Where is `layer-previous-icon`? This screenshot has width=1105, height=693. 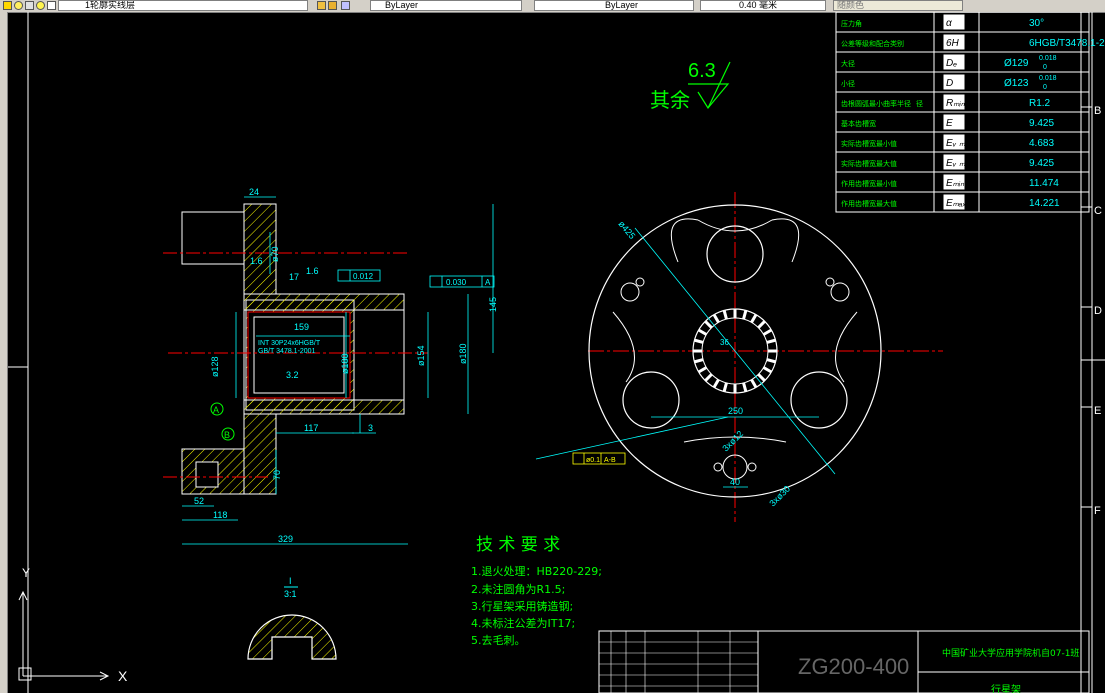 layer-previous-icon is located at coordinates (332, 5).